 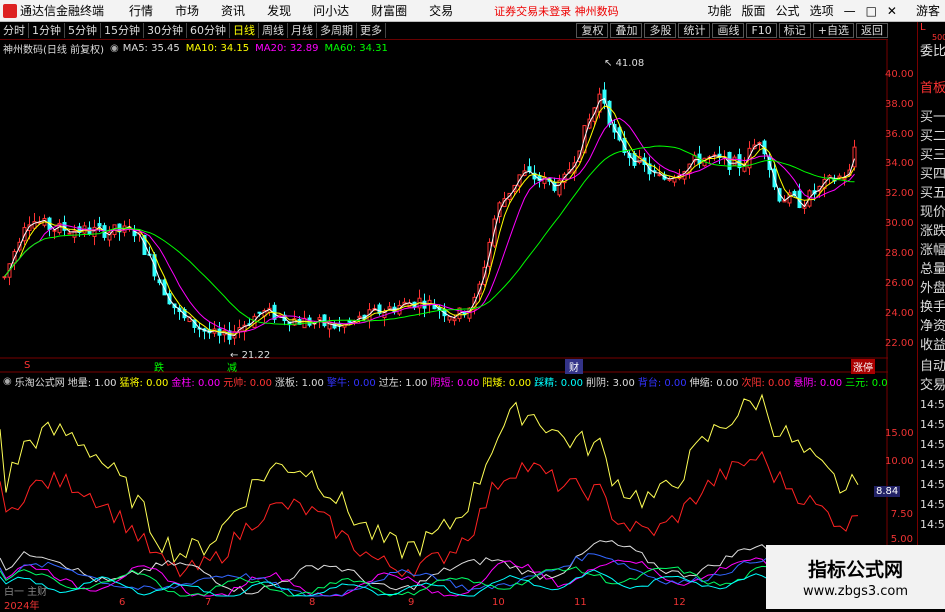 What do you see at coordinates (931, 117) in the screenshot?
I see `rp-buy1: 买一` at bounding box center [931, 117].